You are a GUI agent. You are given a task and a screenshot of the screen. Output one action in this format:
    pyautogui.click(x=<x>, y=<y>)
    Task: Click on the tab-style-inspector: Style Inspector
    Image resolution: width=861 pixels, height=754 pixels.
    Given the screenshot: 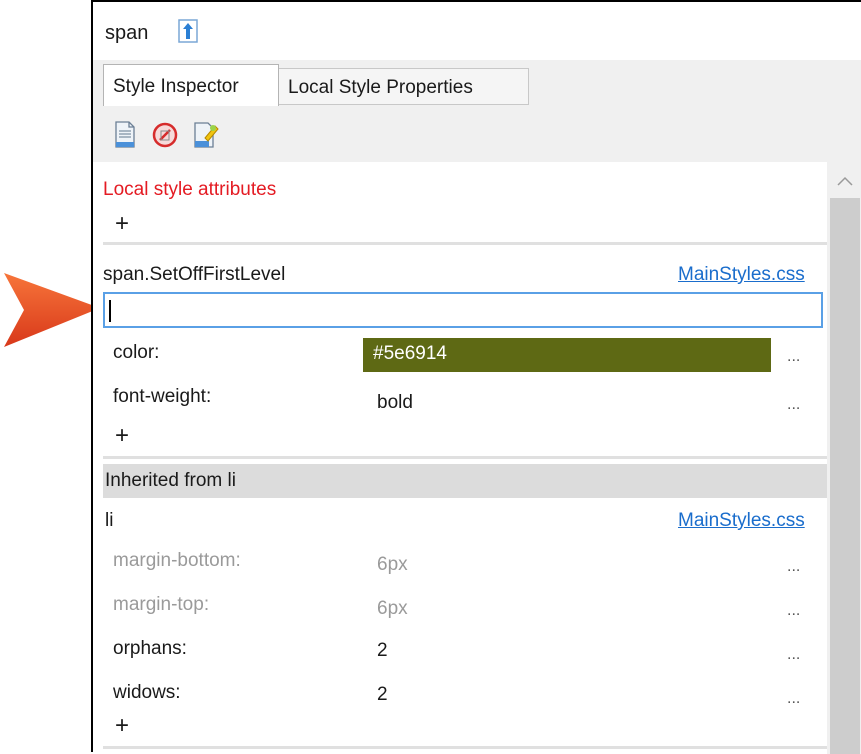 What is the action you would take?
    pyautogui.click(x=191, y=85)
    